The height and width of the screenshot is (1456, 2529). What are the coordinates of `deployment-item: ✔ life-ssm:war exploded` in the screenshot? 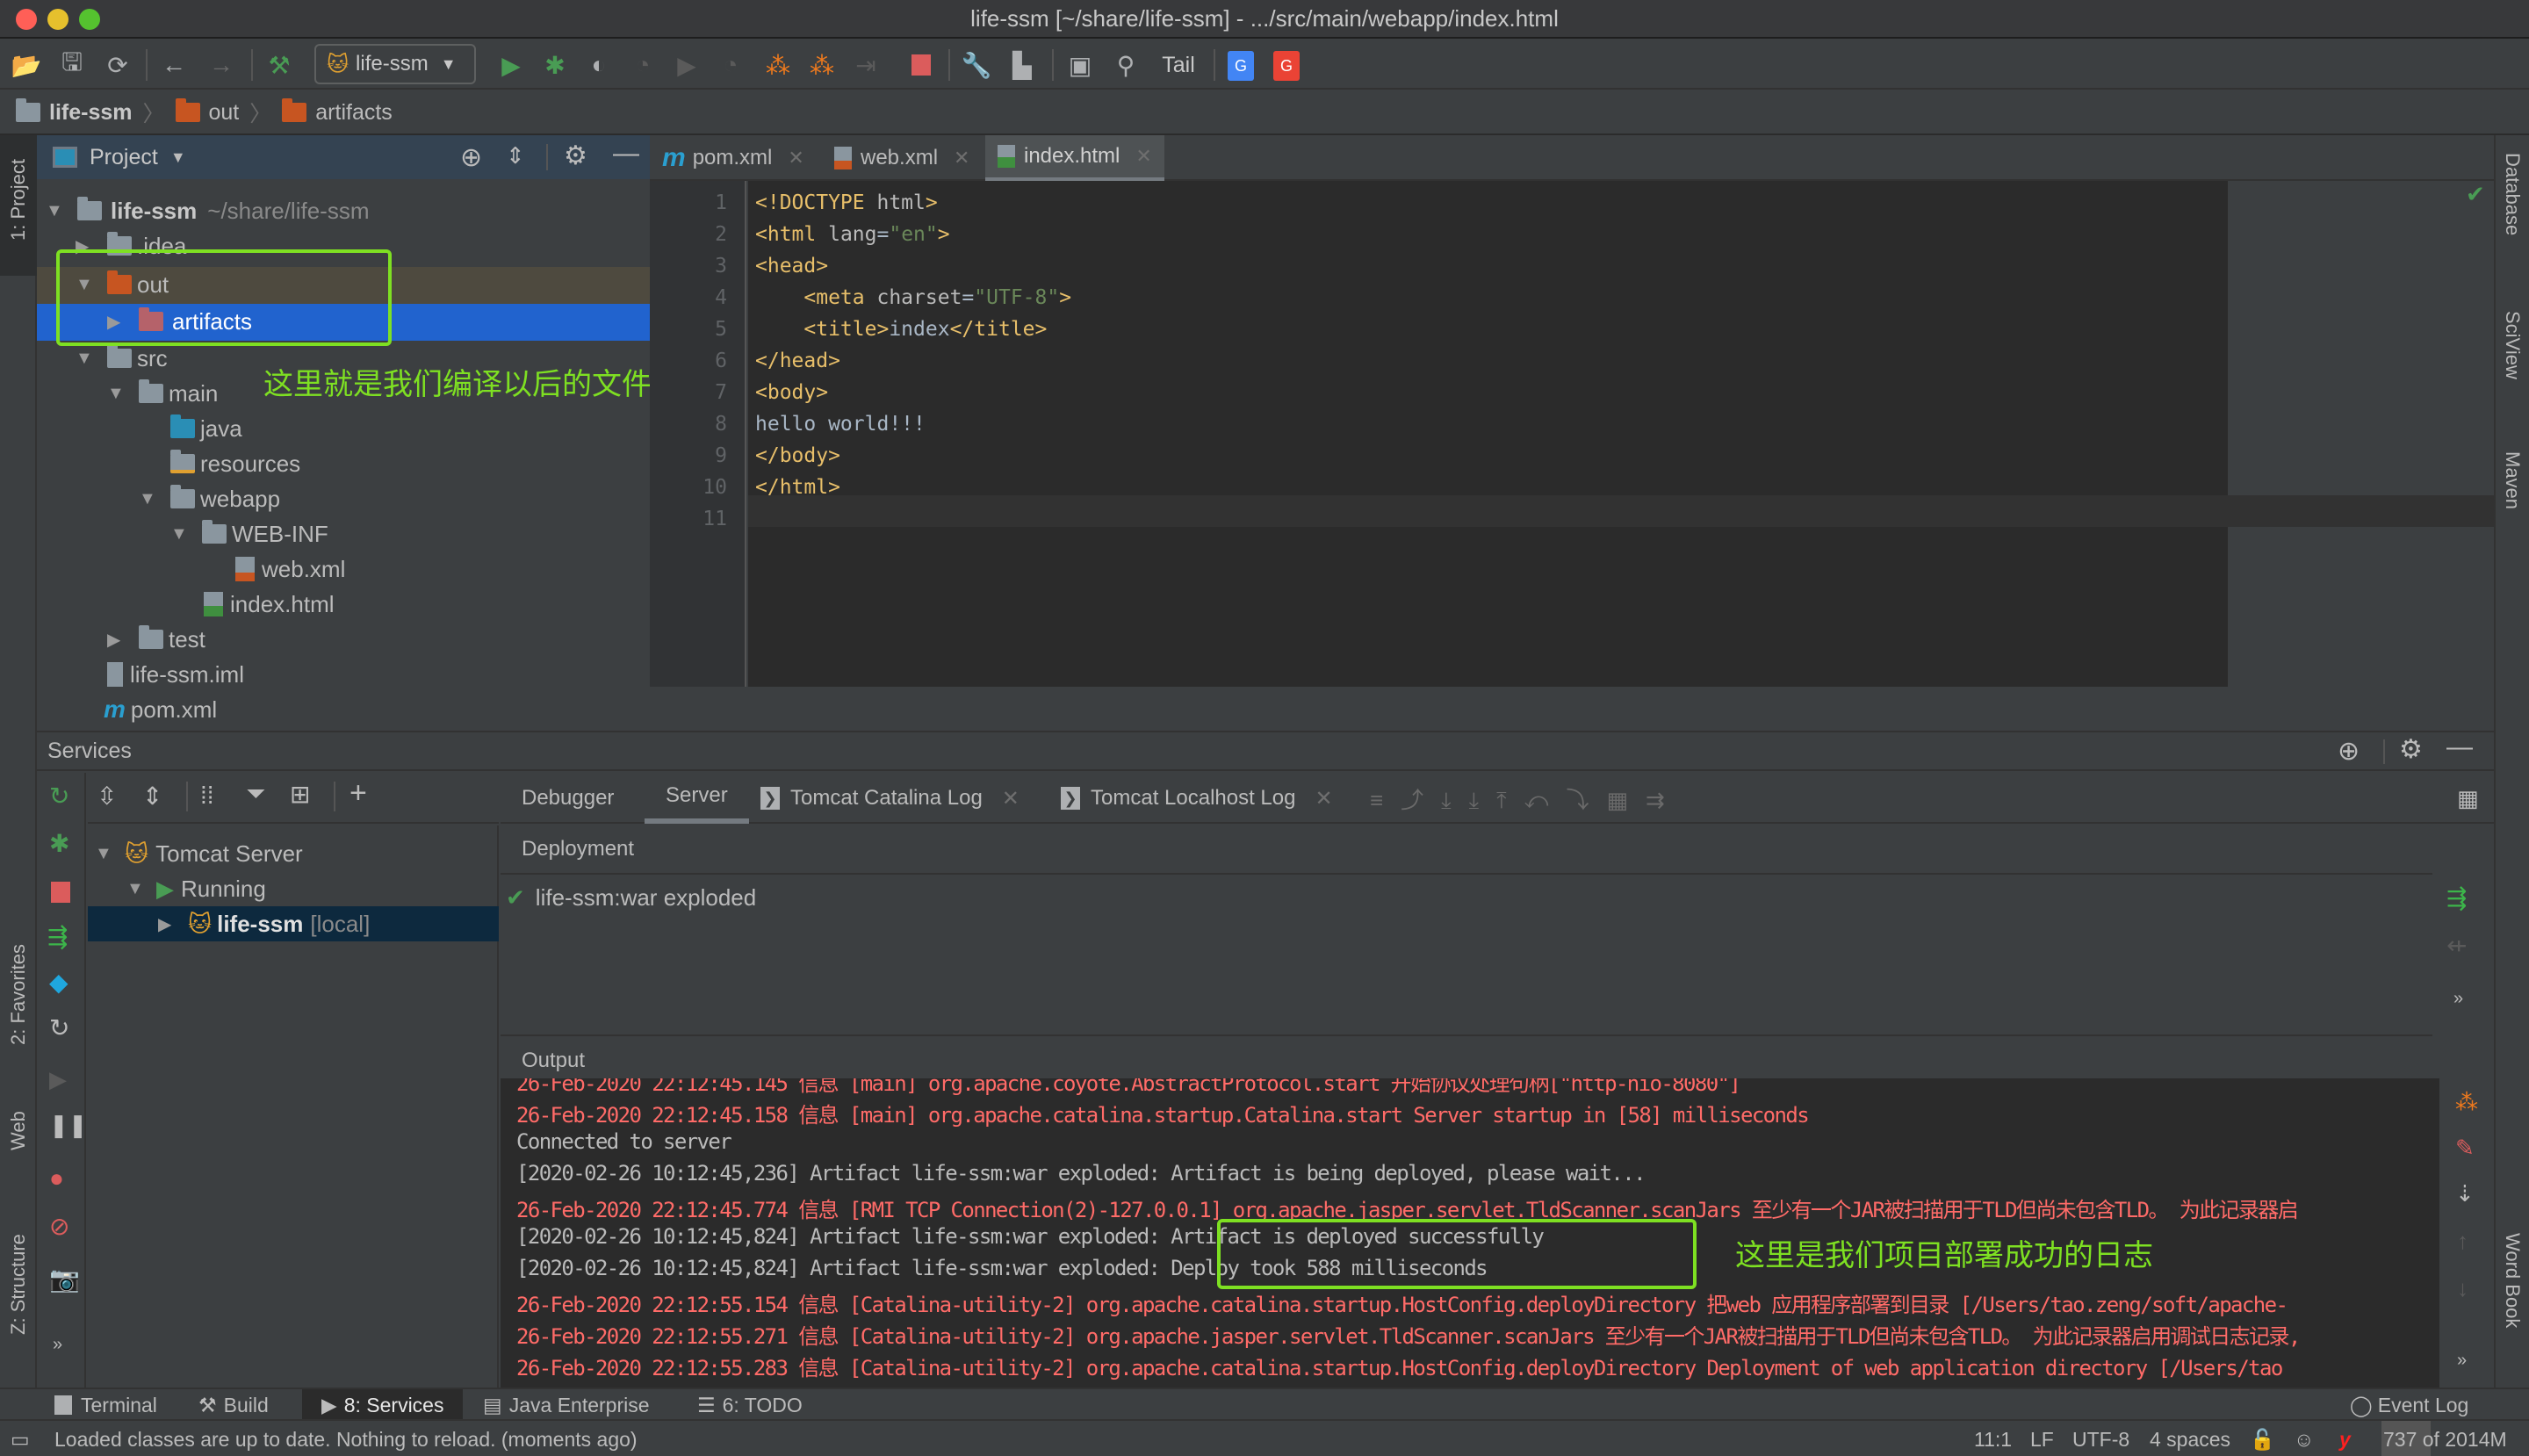 It's located at (852, 897).